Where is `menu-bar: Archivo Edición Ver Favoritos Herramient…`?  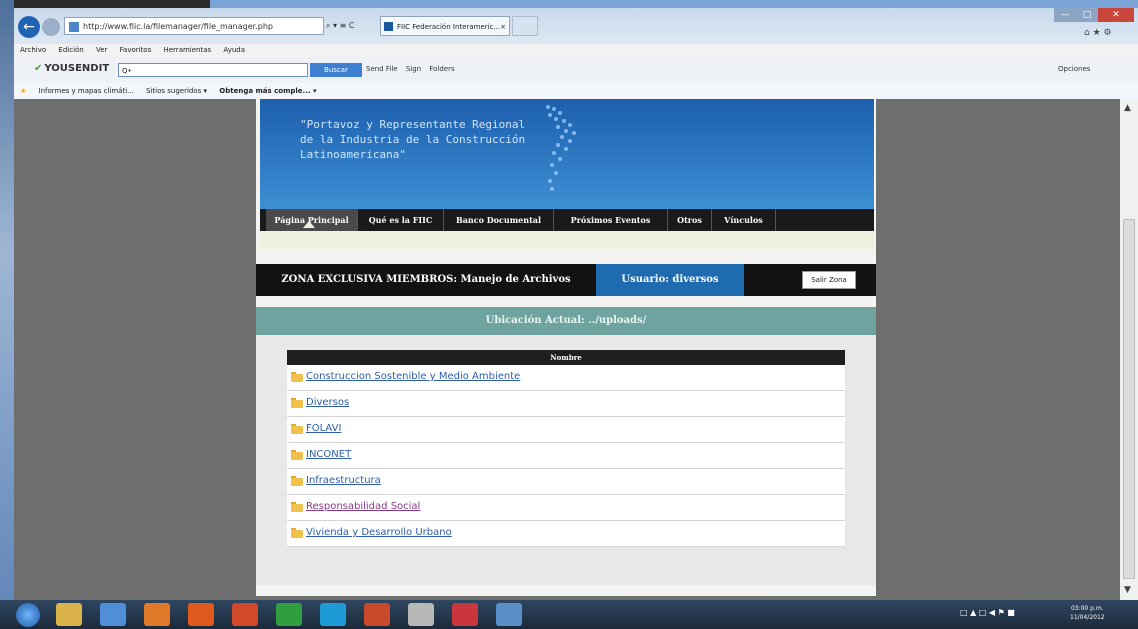 menu-bar: Archivo Edición Ver Favoritos Herramient… is located at coordinates (576, 50).